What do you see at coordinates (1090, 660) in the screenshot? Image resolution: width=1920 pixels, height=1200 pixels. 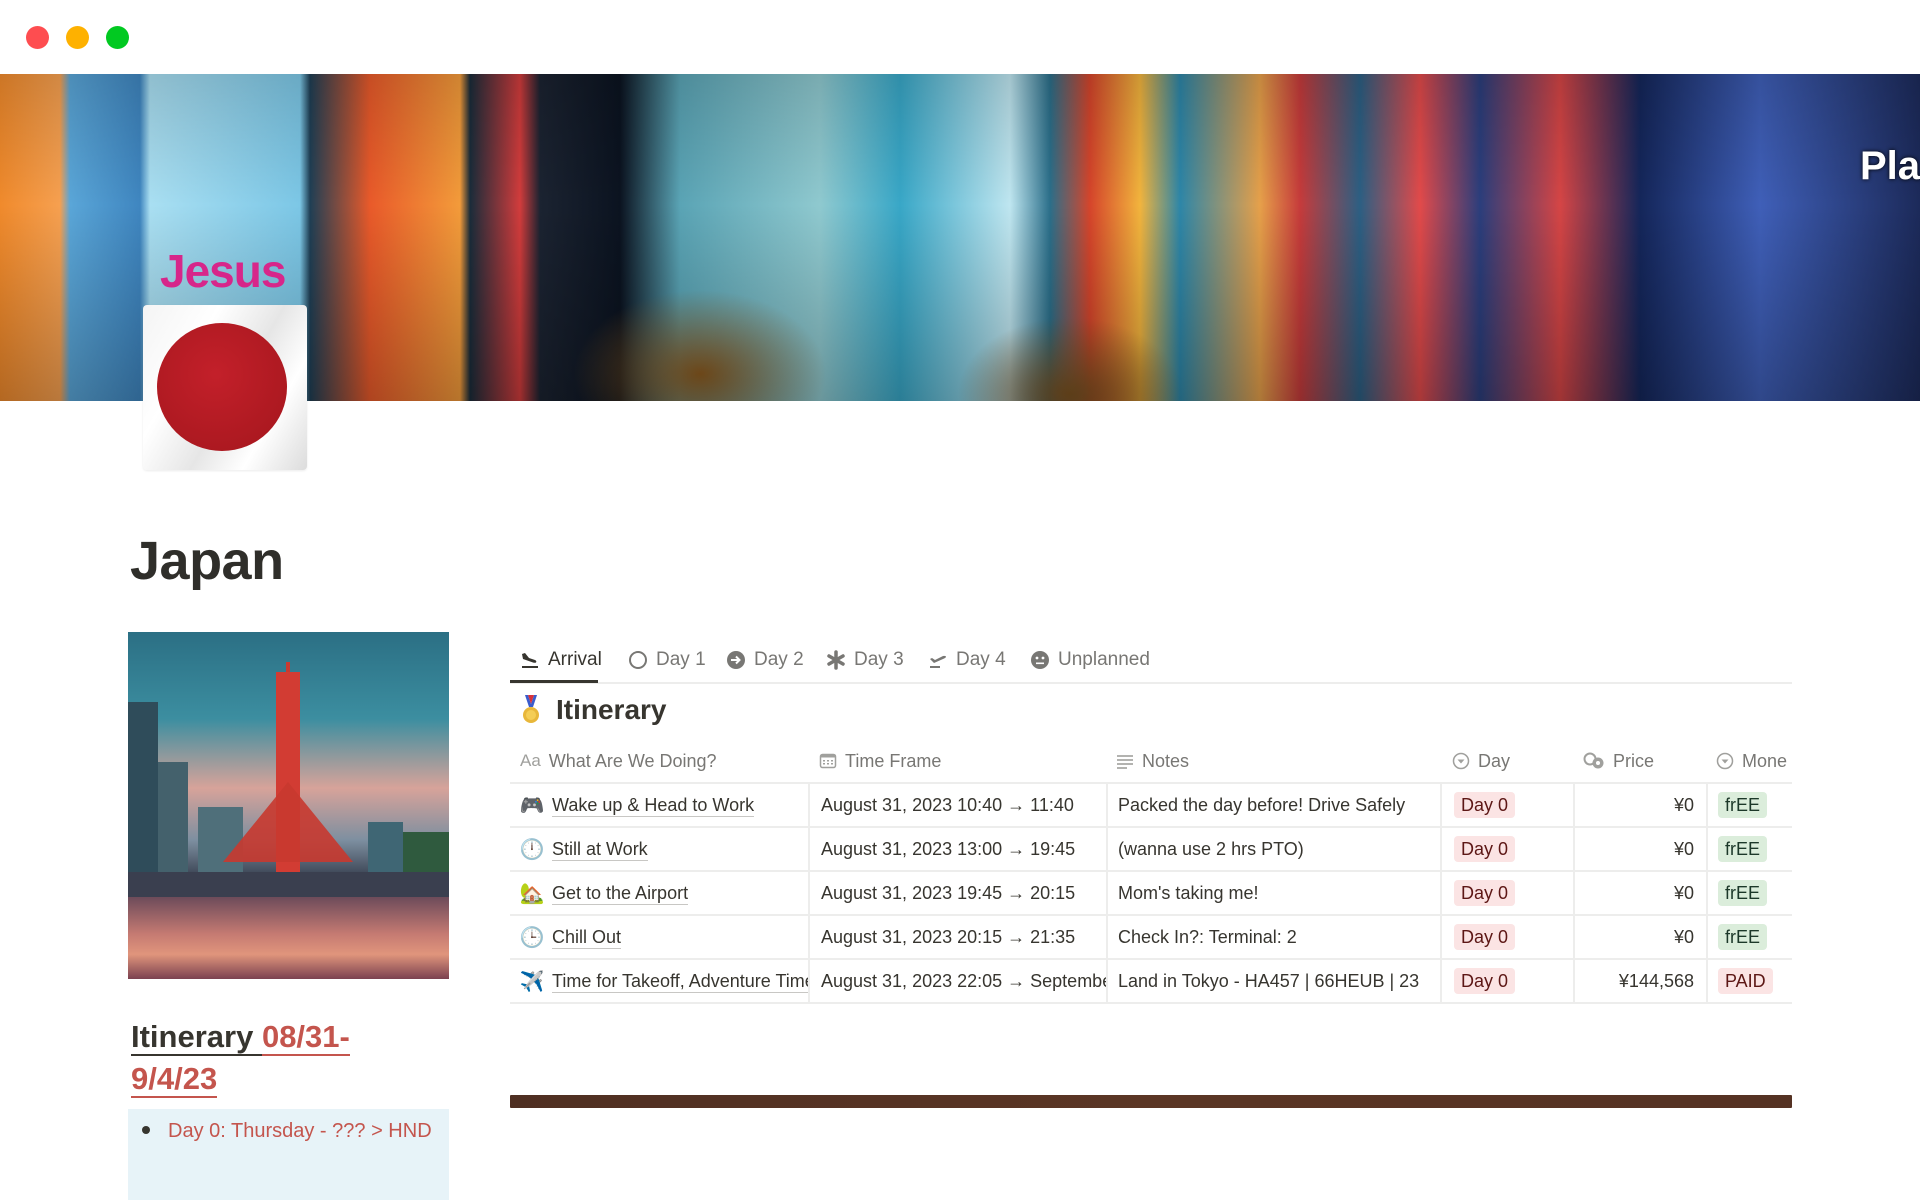 I see `tab-unplanned: Unplanned` at bounding box center [1090, 660].